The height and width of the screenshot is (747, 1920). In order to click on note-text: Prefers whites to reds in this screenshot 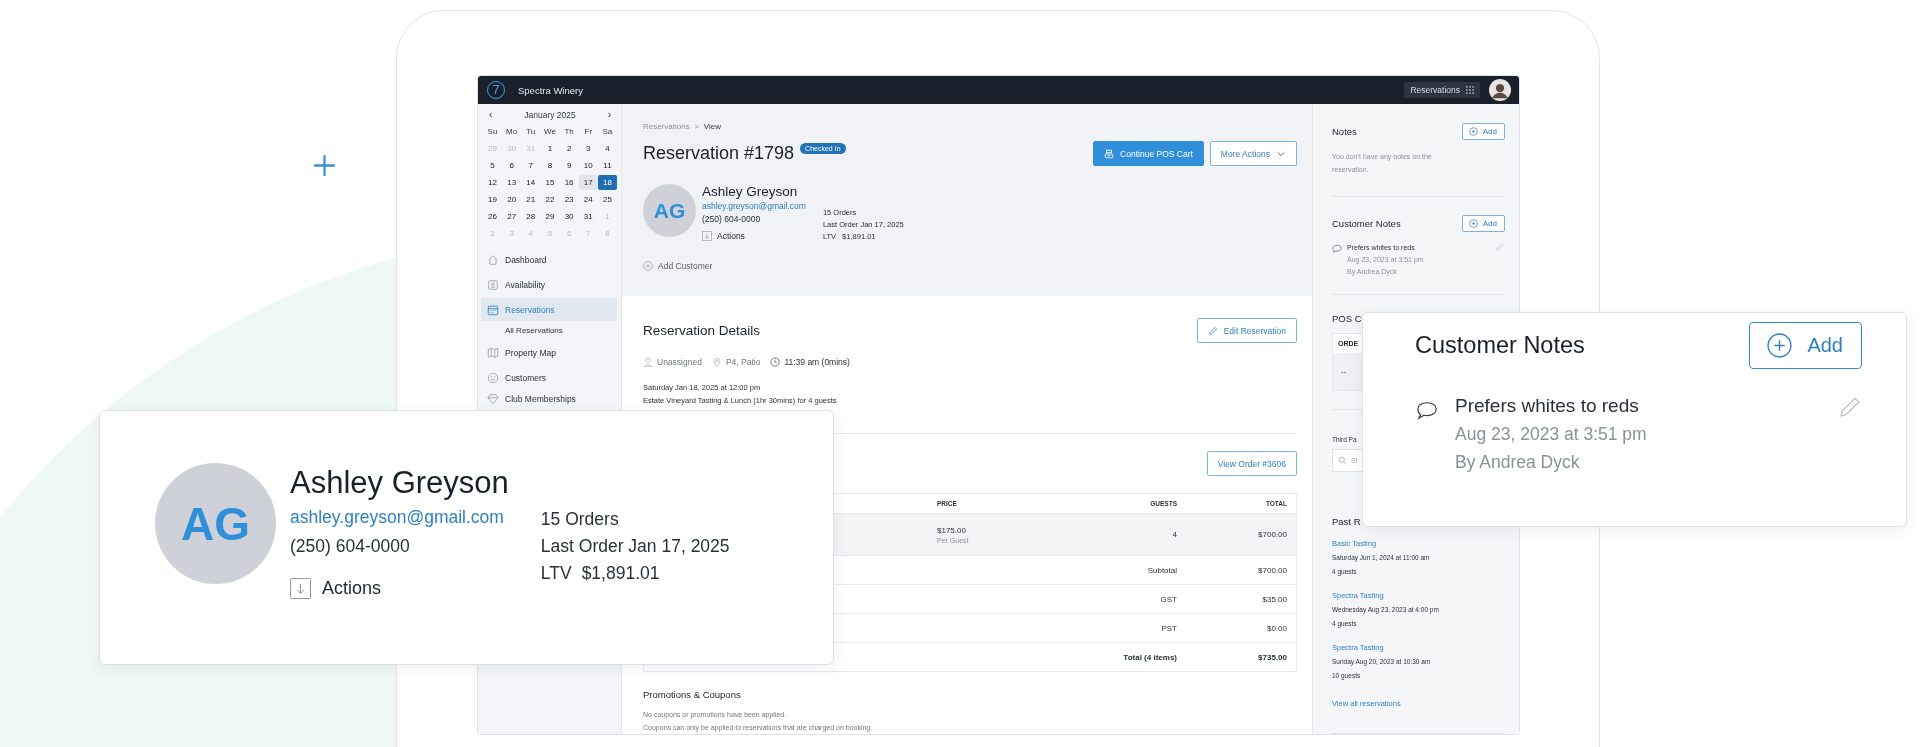, I will do `click(1547, 406)`.